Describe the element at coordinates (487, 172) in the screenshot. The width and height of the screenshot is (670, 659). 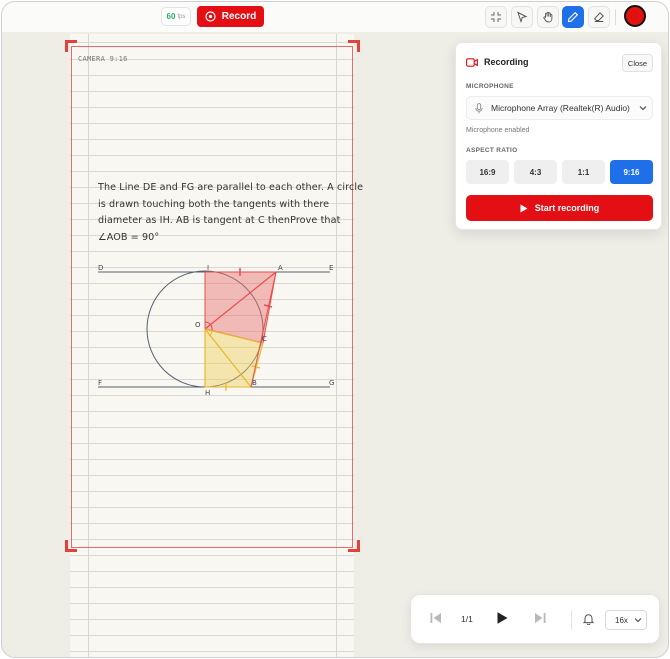
I see `aspect-ratio-16-9-button: 16:9` at that location.